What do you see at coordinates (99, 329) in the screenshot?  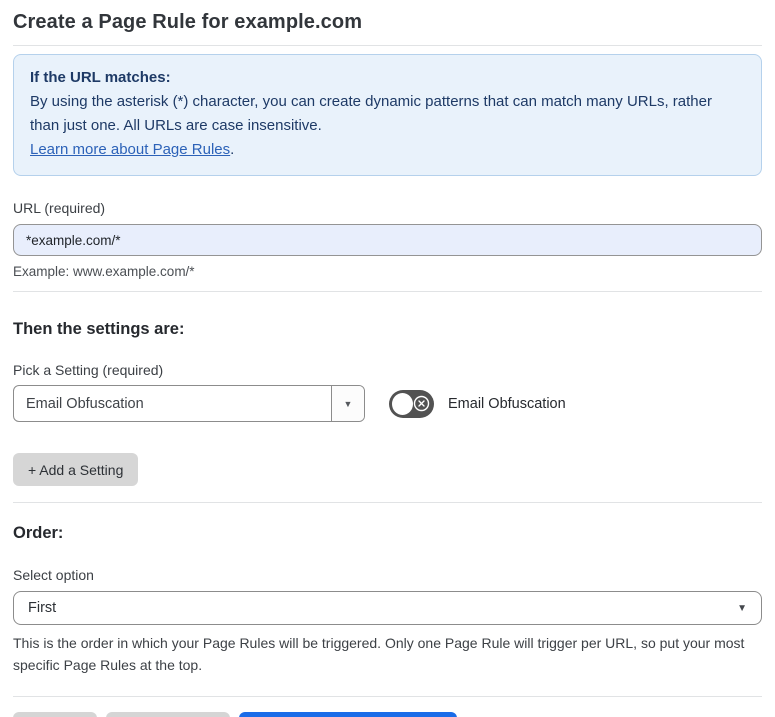 I see `settings-section-heading: Then the settings are:` at bounding box center [99, 329].